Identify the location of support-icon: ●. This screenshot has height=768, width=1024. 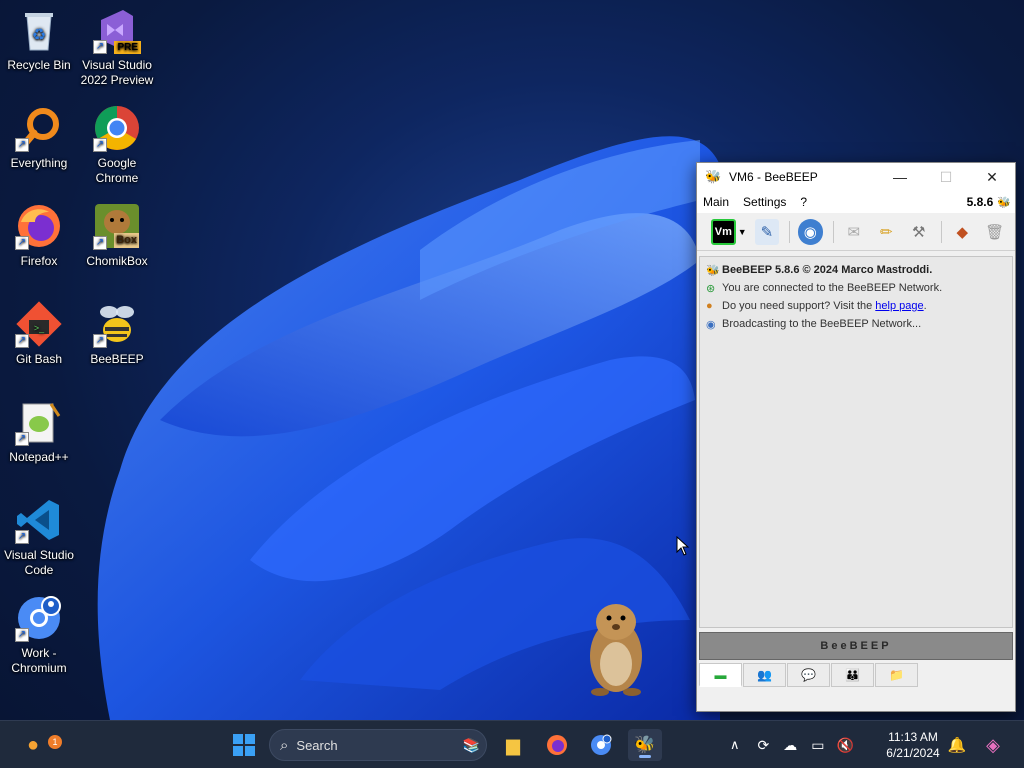
(709, 306).